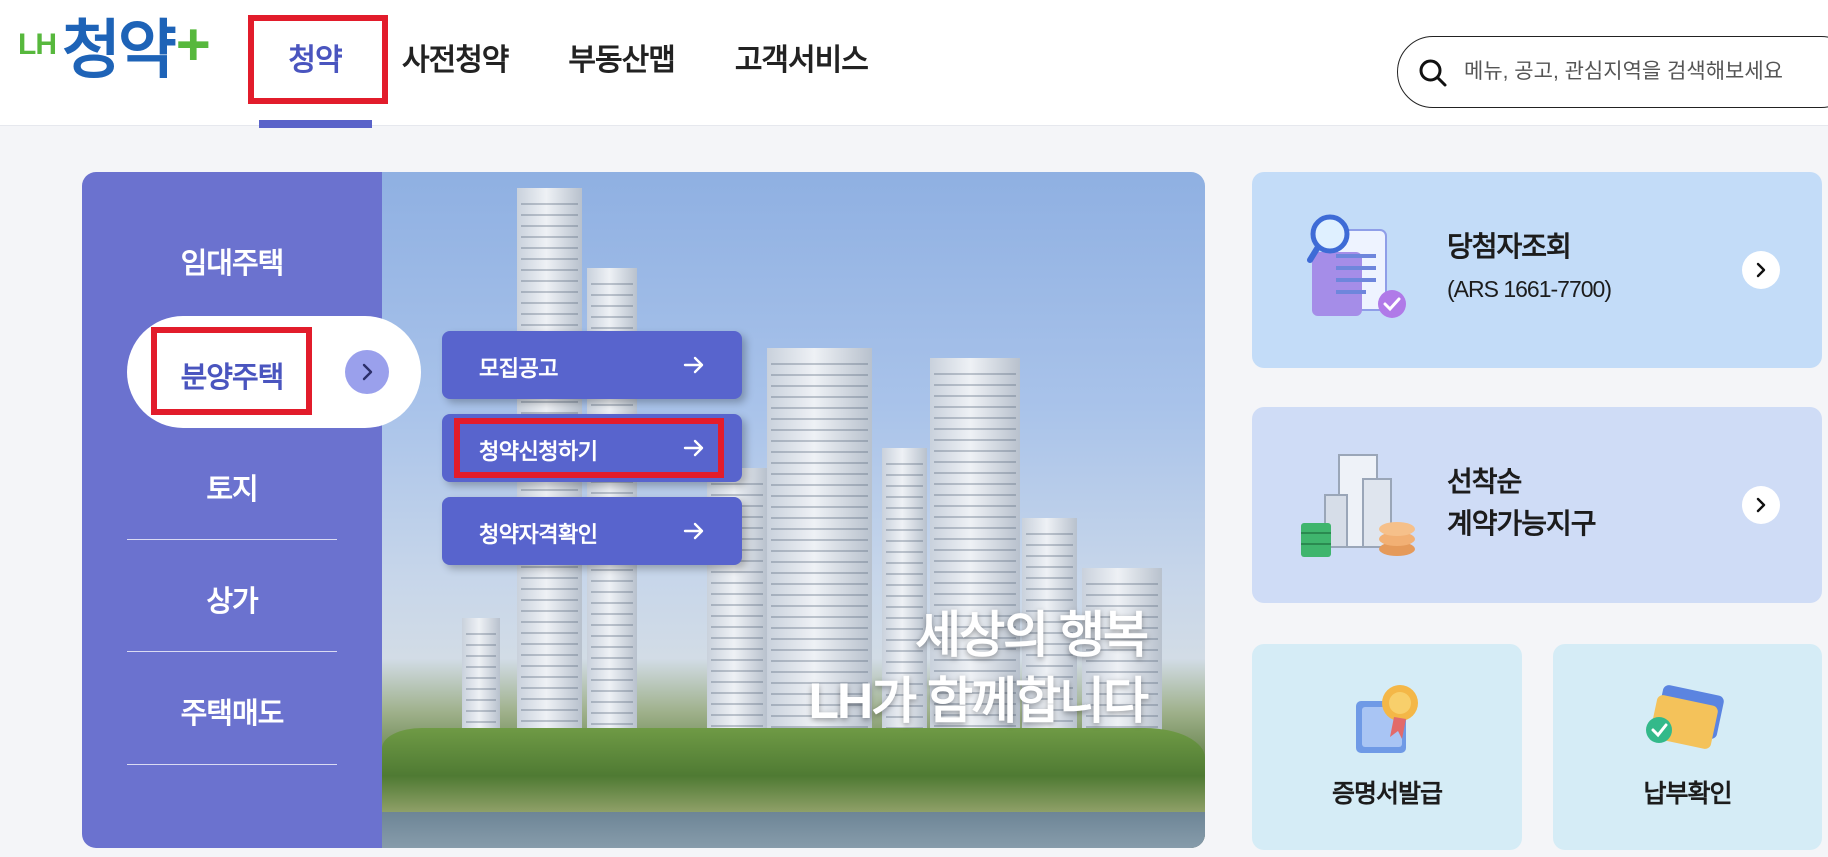 This screenshot has width=1828, height=857. Describe the element at coordinates (801, 60) in the screenshot. I see `nav-item-label: 고객서비스` at that location.